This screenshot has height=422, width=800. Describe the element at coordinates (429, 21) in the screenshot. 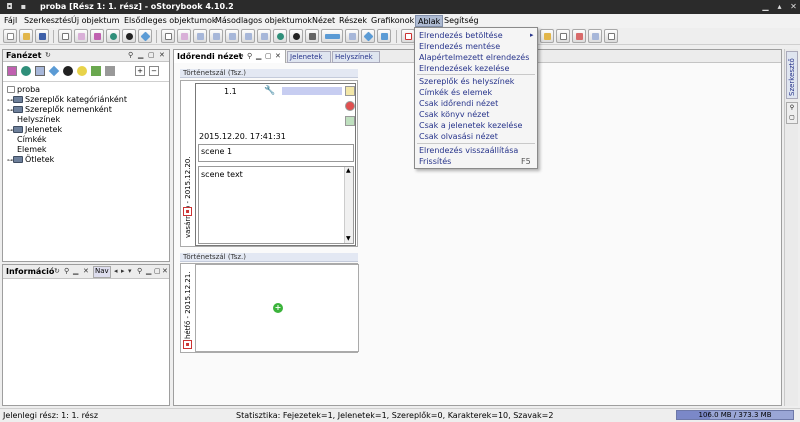

I see `menu-window: Ablak` at that location.